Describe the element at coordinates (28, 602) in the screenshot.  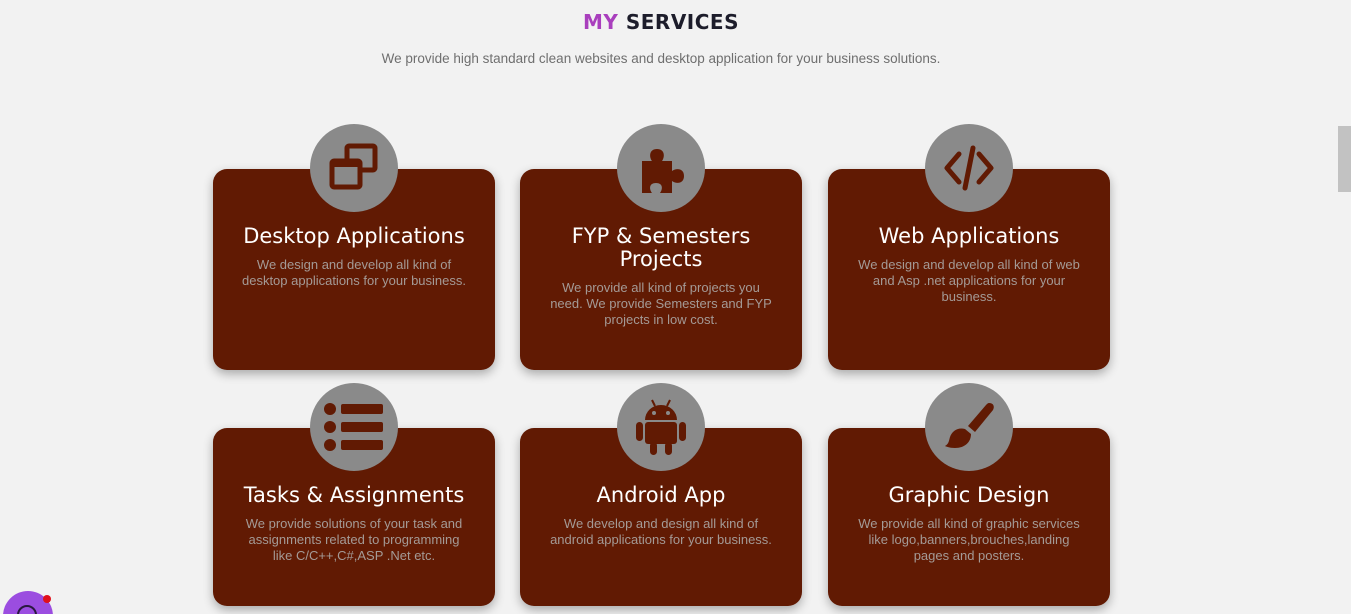
I see `chat-widget-button` at that location.